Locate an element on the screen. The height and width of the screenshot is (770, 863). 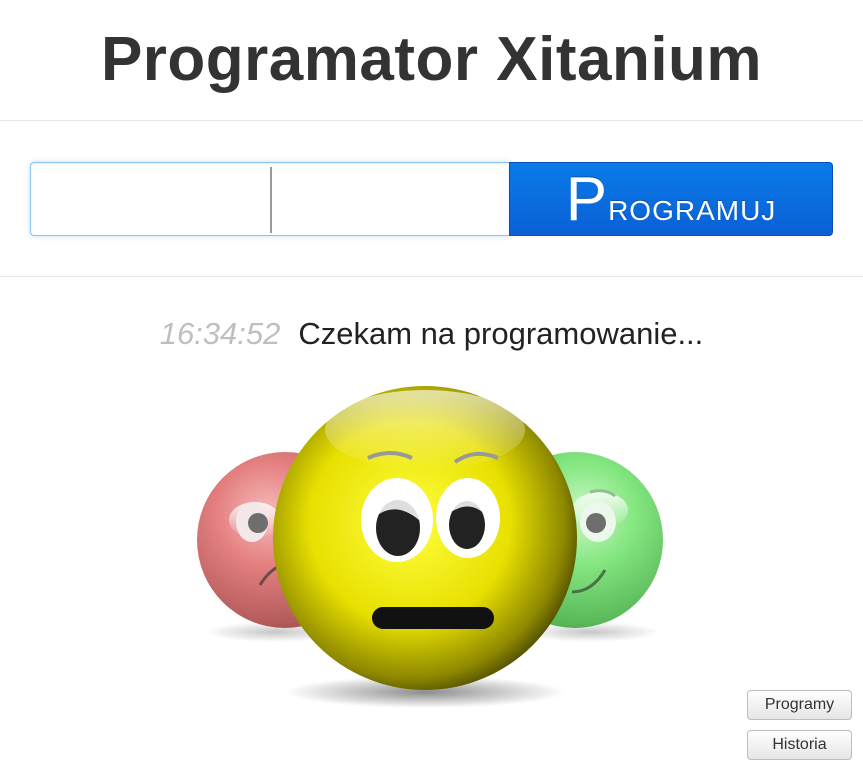
code-input-group is located at coordinates (269, 199).